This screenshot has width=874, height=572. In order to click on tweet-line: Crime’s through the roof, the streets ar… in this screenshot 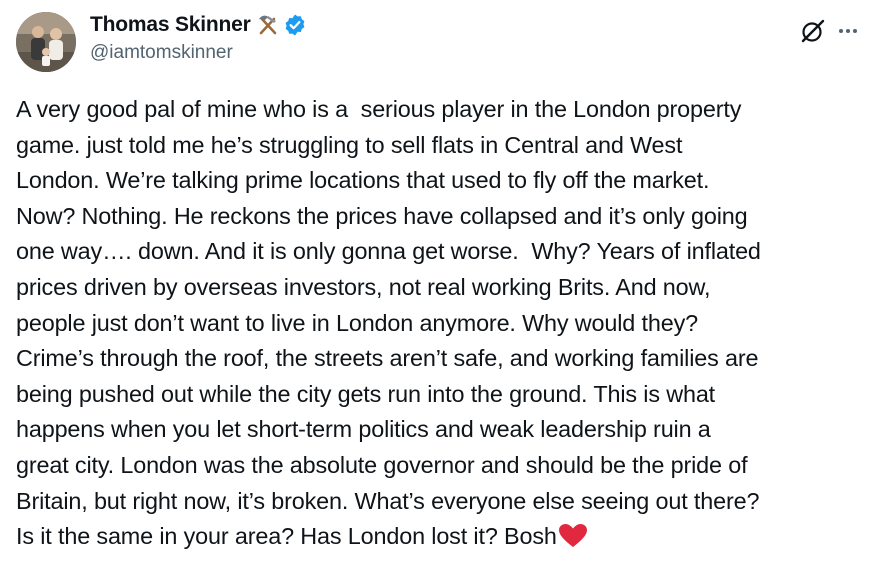, I will do `click(387, 358)`.